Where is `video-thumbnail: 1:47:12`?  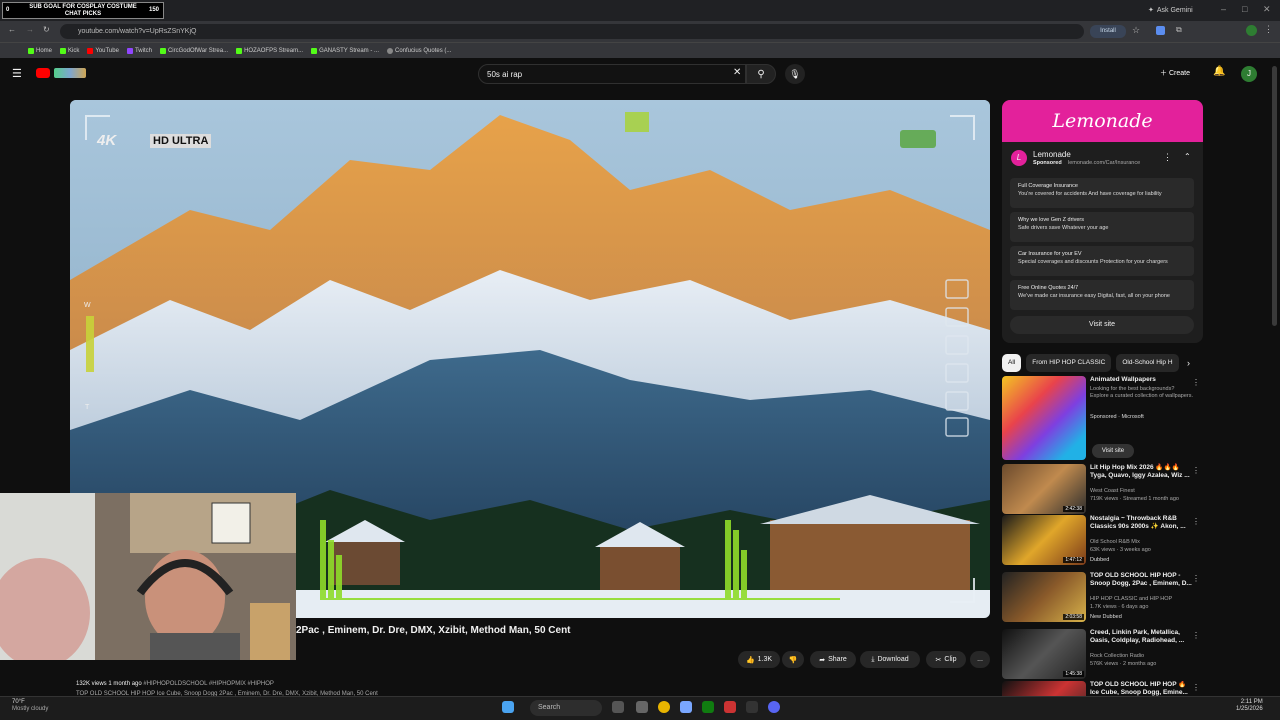 video-thumbnail: 1:47:12 is located at coordinates (1044, 540).